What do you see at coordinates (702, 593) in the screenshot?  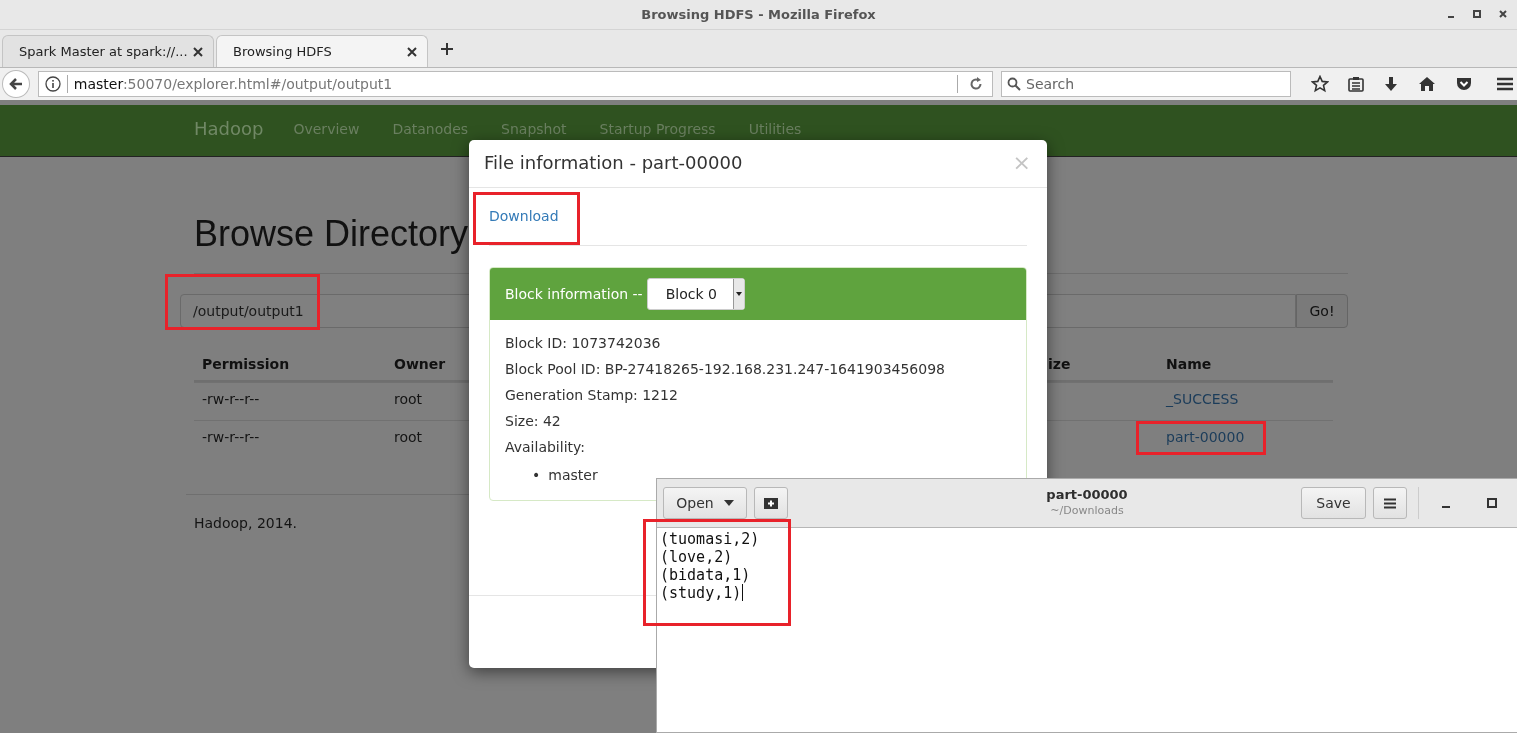 I see `text-line: (study,1)` at bounding box center [702, 593].